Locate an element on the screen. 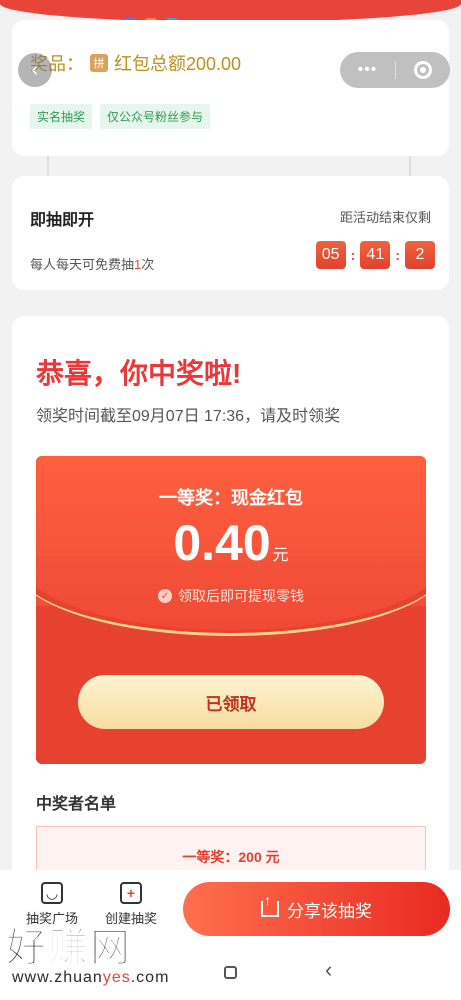  winners-title: 中奖者名单 is located at coordinates (76, 804).